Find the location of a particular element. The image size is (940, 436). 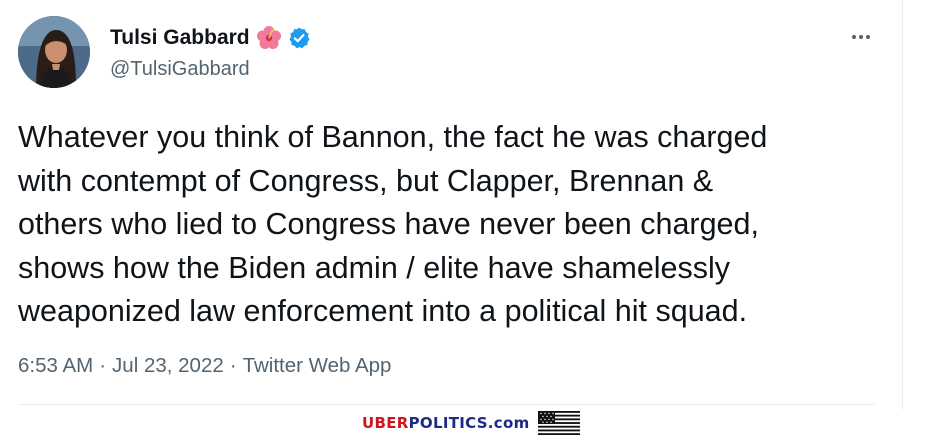

watermark-part-blue: POLITICS.com is located at coordinates (469, 423).